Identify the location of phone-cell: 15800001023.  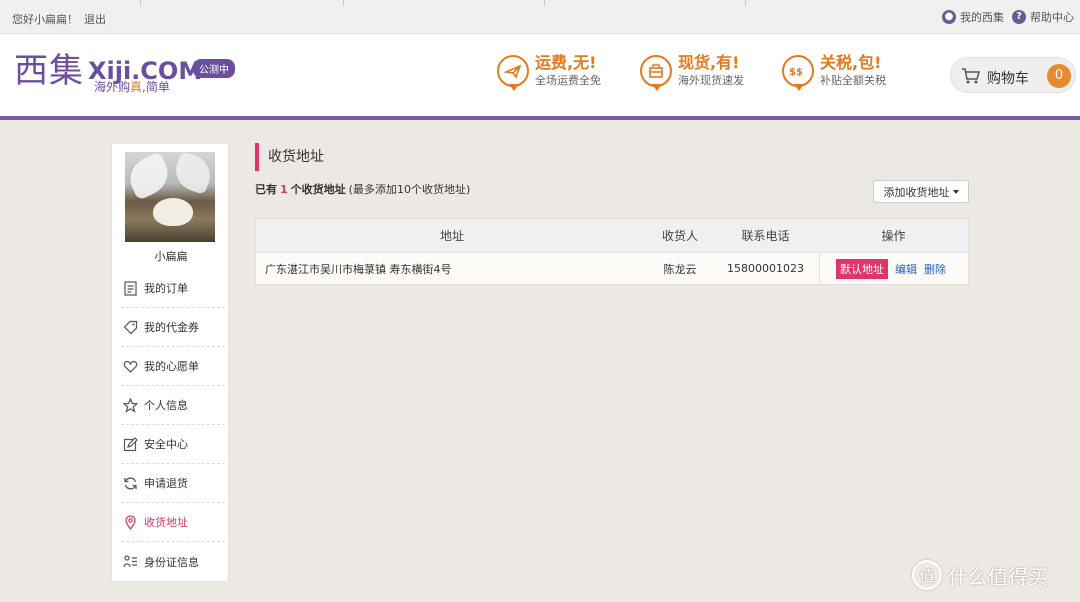
(765, 268).